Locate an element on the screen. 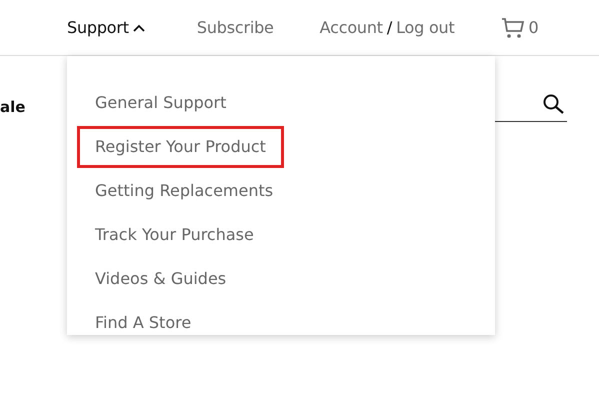  menu-item: General Support is located at coordinates (160, 103).